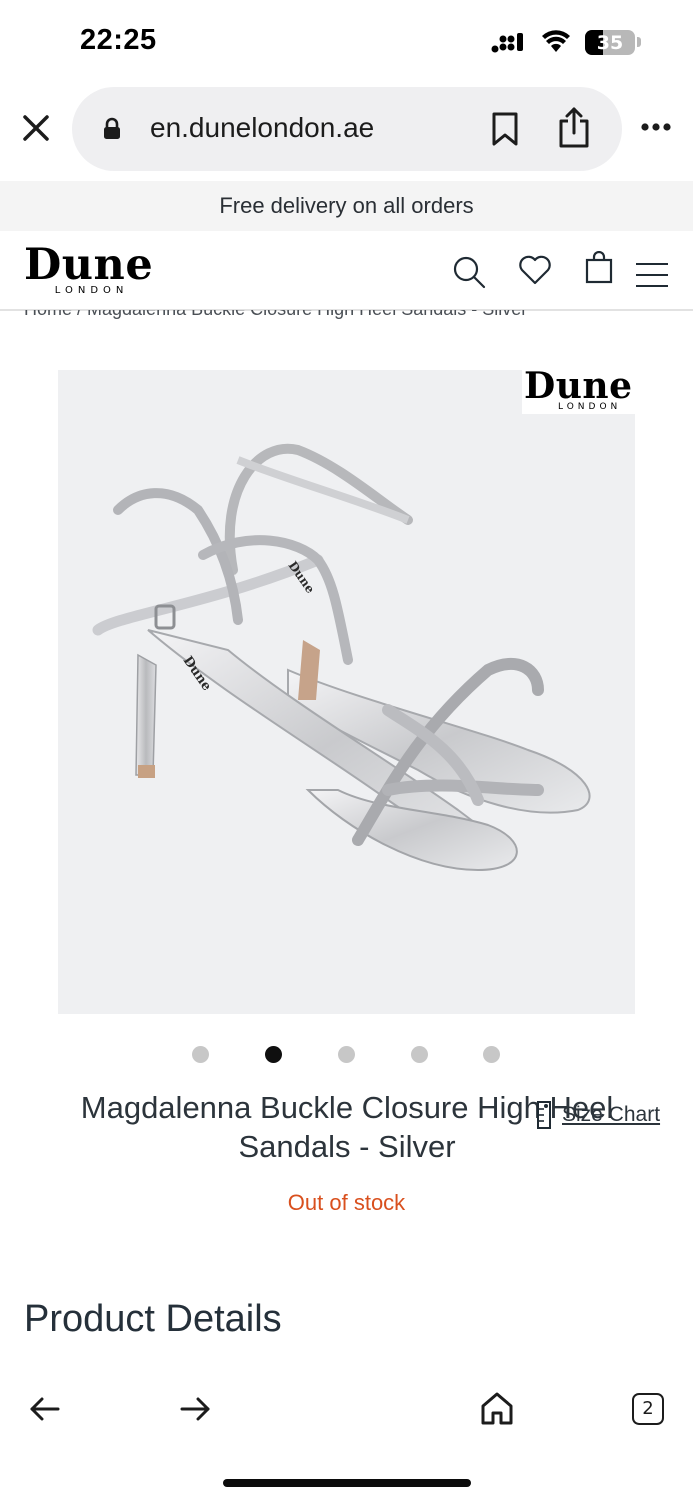 This screenshot has width=693, height=1500. I want to click on stock-status: Out of stock, so click(346, 1202).